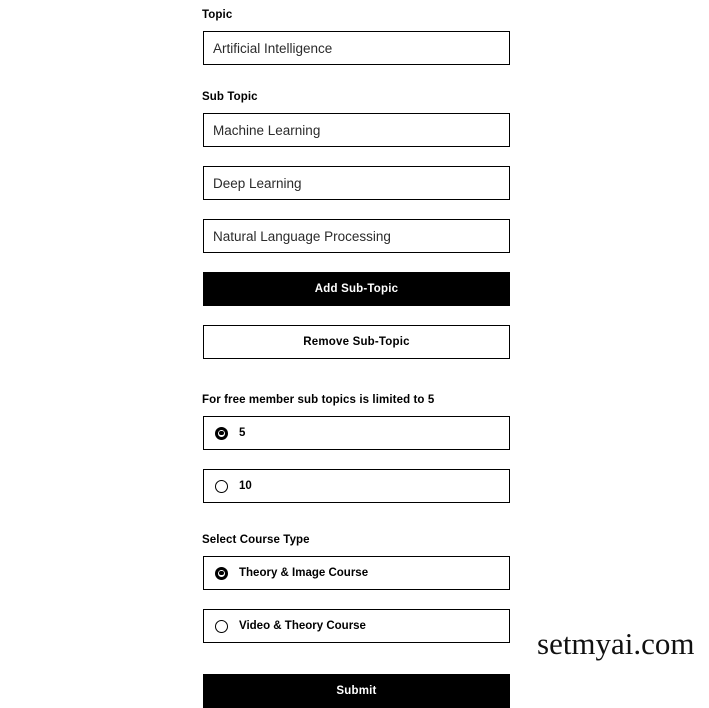  Describe the element at coordinates (356, 4) in the screenshot. I see `spacer-top` at that location.